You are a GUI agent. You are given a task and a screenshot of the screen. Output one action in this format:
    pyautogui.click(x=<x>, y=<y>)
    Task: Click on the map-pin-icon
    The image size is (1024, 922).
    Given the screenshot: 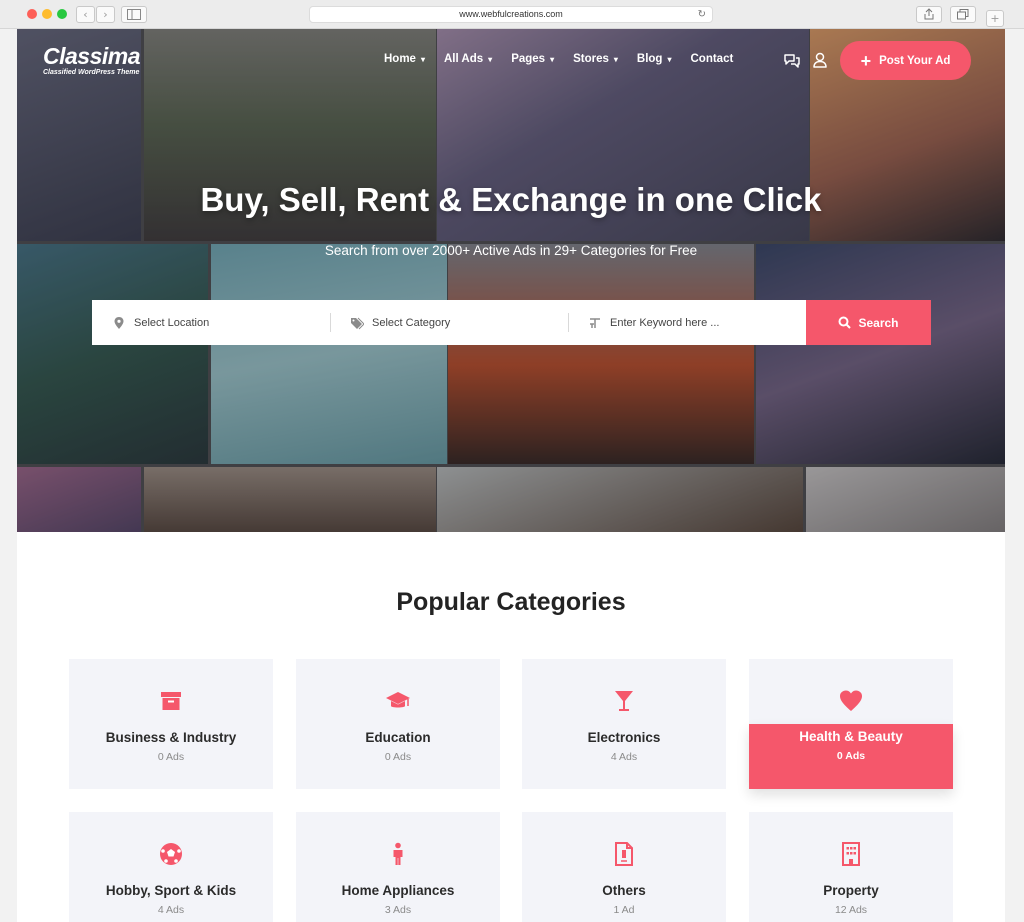 What is the action you would take?
    pyautogui.click(x=119, y=322)
    